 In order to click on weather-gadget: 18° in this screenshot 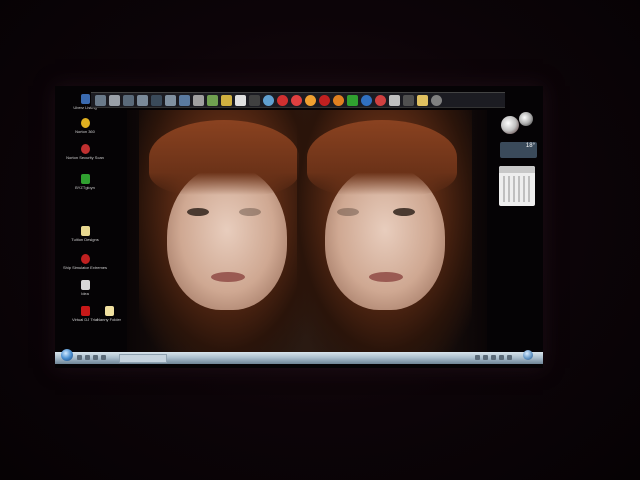, I will do `click(518, 150)`.